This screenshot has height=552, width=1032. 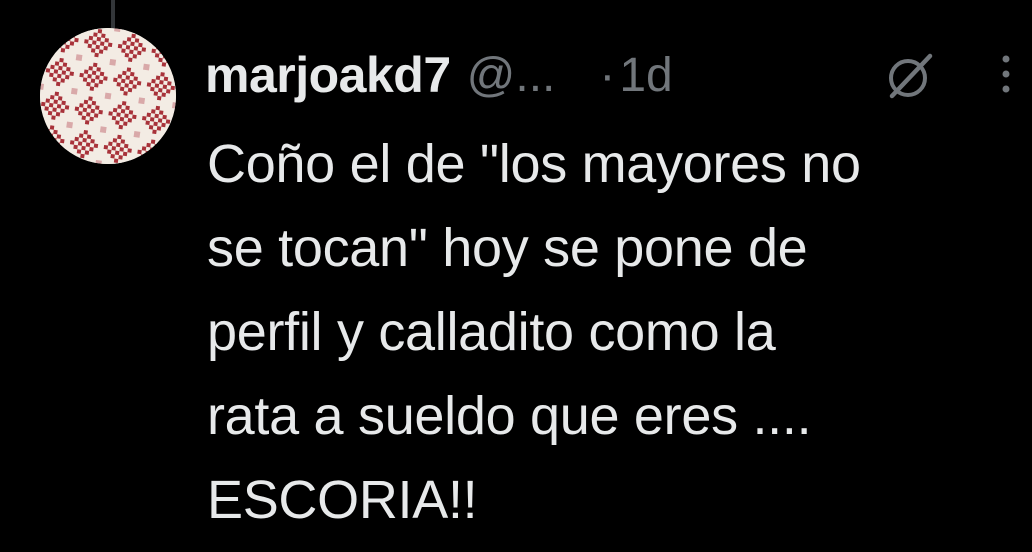 I want to click on timestamp: 1d, so click(x=645, y=75).